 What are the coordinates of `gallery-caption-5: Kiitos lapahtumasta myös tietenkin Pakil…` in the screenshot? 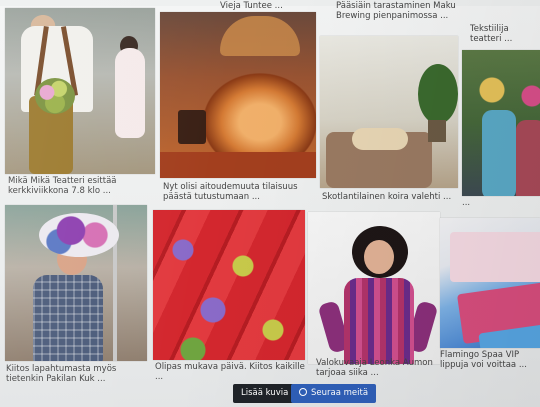 It's located at (78, 375).